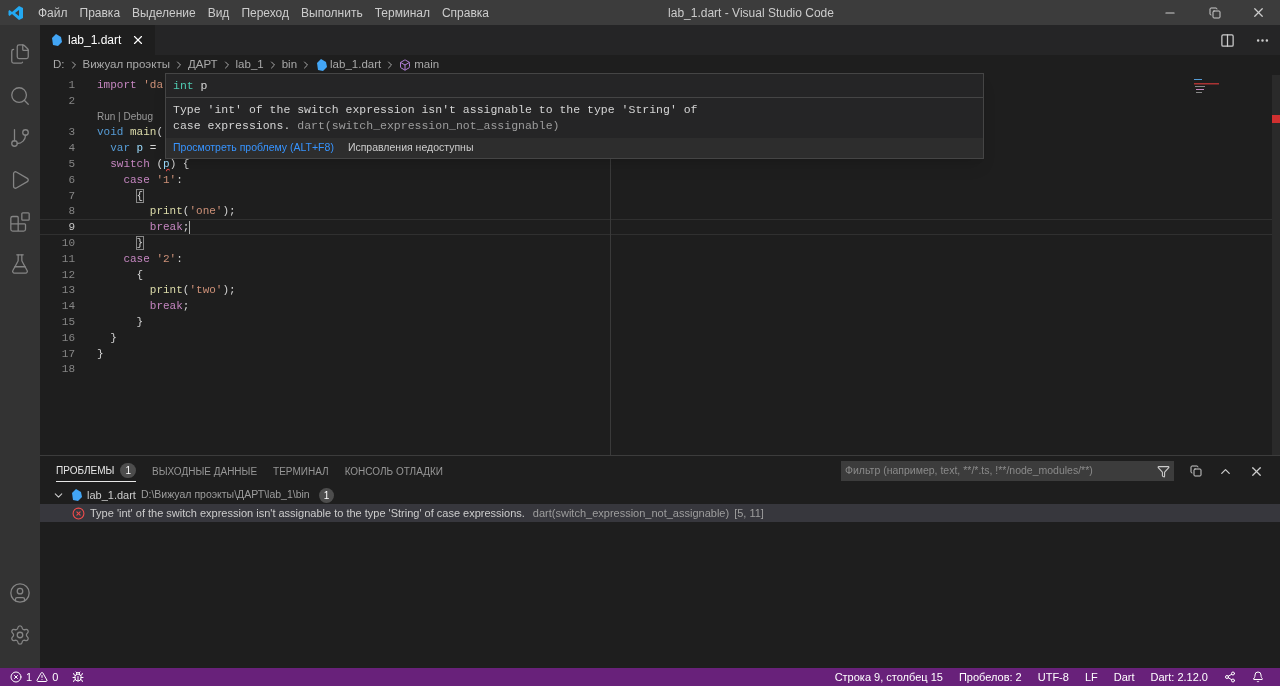 The image size is (1280, 686). Describe the element at coordinates (59, 65) in the screenshot. I see `breadcrumb-item: D:` at that location.